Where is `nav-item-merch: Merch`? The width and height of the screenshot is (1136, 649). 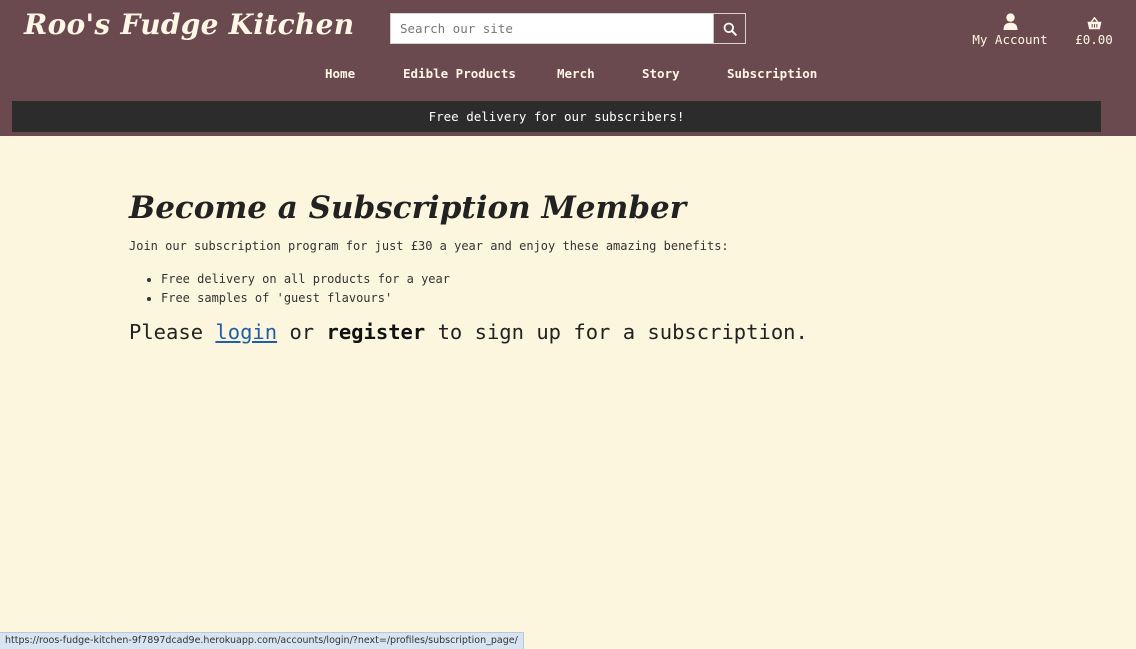 nav-item-merch: Merch is located at coordinates (576, 73).